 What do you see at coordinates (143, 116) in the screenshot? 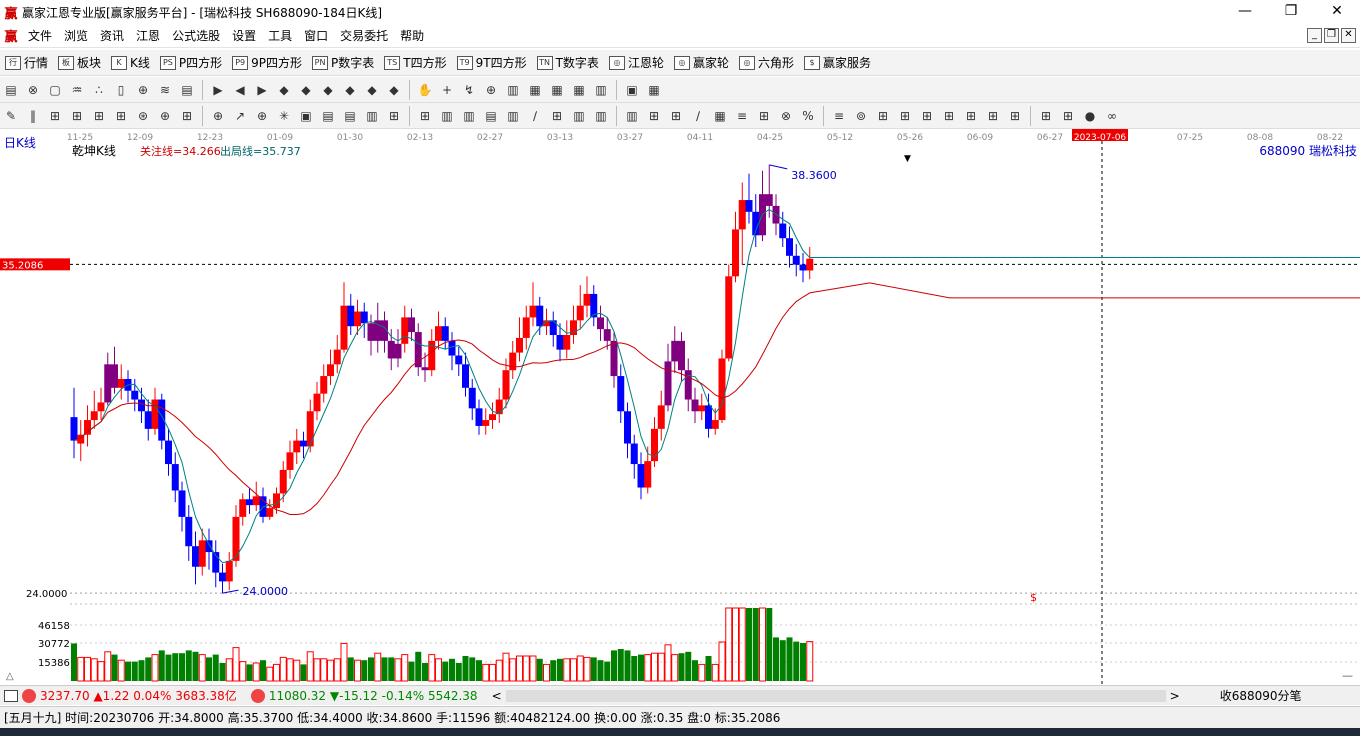
I see `analysis-tool-icon: ⊛` at bounding box center [143, 116].